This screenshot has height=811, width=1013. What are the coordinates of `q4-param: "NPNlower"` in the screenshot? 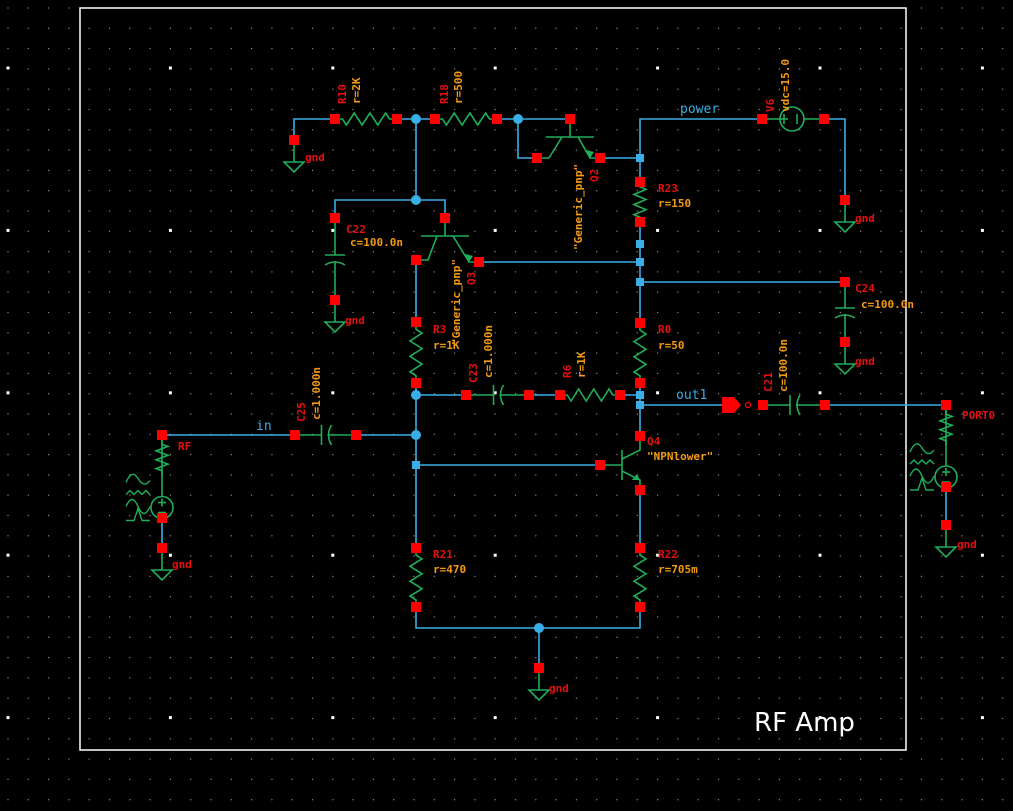 It's located at (680, 456).